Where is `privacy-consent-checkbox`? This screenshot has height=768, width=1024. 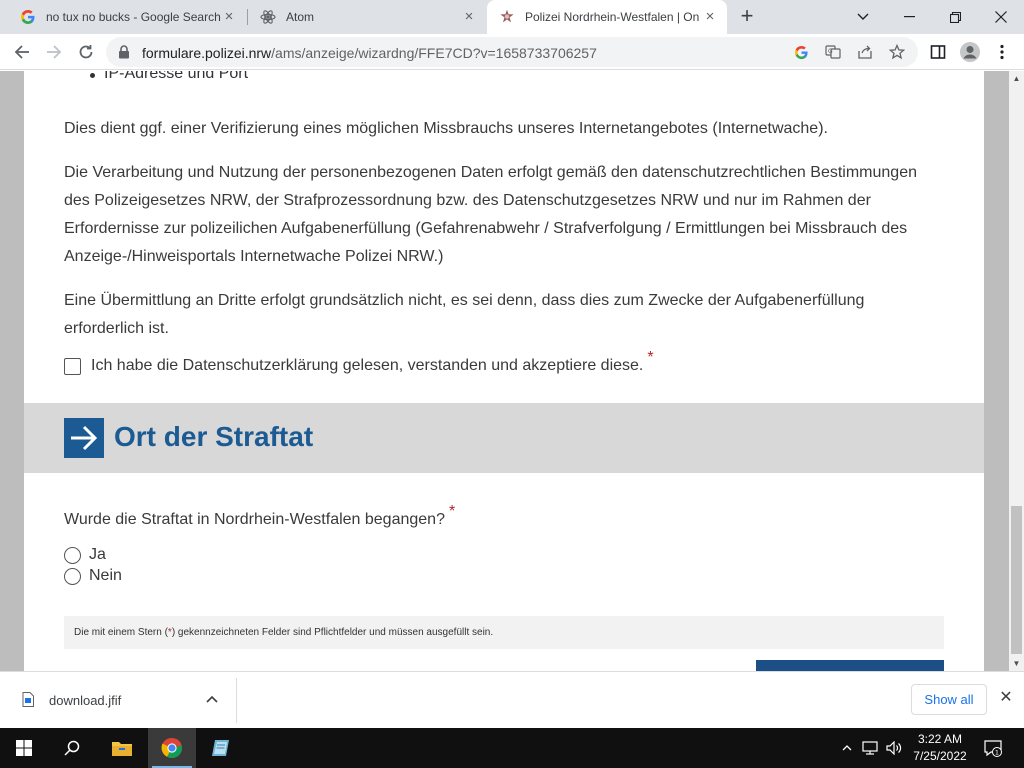
privacy-consent-checkbox is located at coordinates (72, 366).